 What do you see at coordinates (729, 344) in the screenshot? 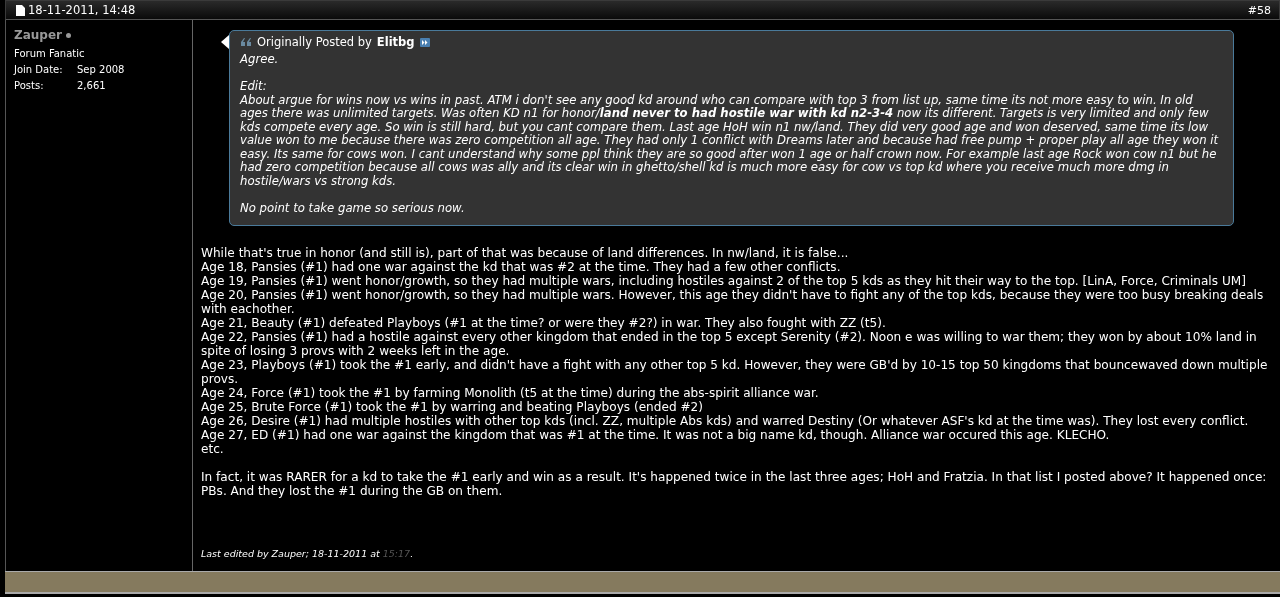
I see `post-text-line: Age 22, Pansies (#1) had a hostile against every other kingdom that ended in the top 5 except Serenity (#2). Noon e was willing to war them; they won by about 10% land in spite of losing 3 provs with 2 weeks left in the age.` at bounding box center [729, 344].